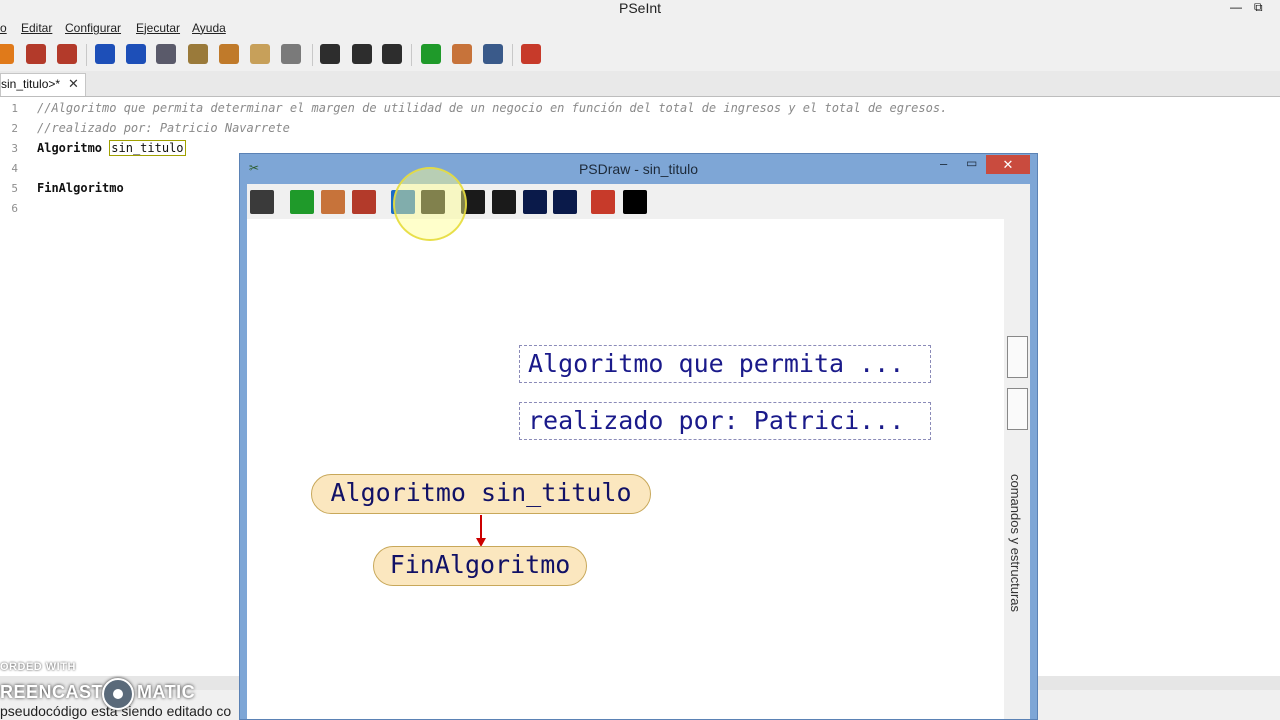 The width and height of the screenshot is (1280, 720). I want to click on correct-indent-icon, so click(260, 54).